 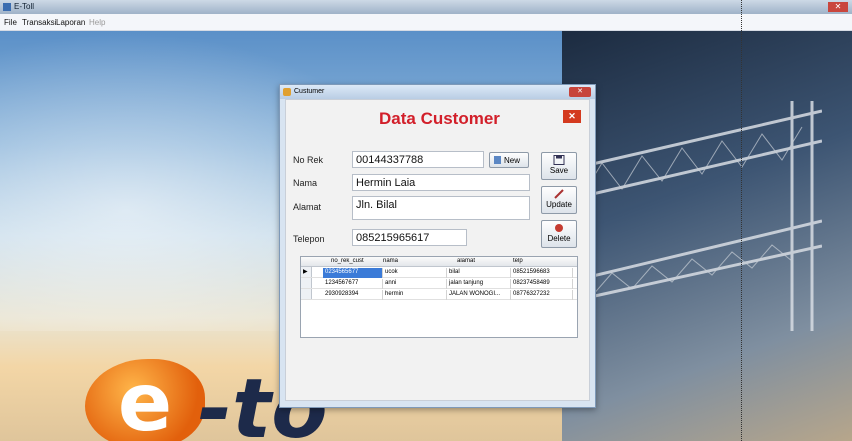 I want to click on update-button: Update, so click(x=559, y=200).